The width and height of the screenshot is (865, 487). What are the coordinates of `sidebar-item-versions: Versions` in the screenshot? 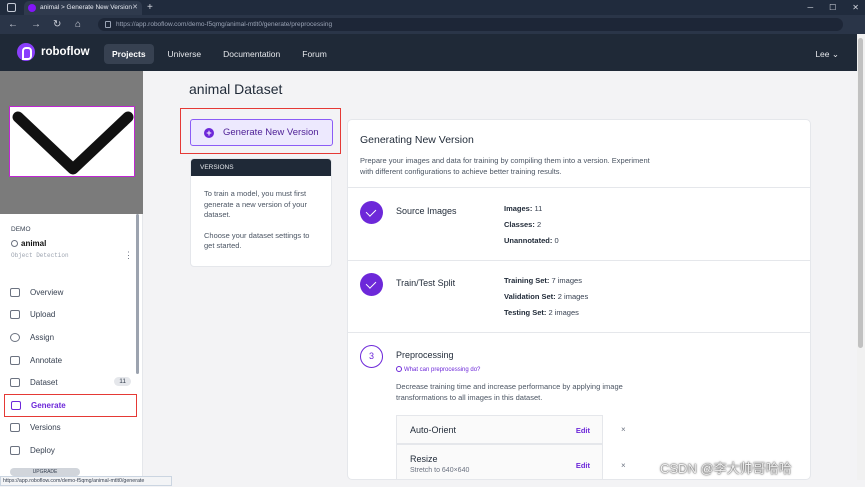 It's located at (70, 428).